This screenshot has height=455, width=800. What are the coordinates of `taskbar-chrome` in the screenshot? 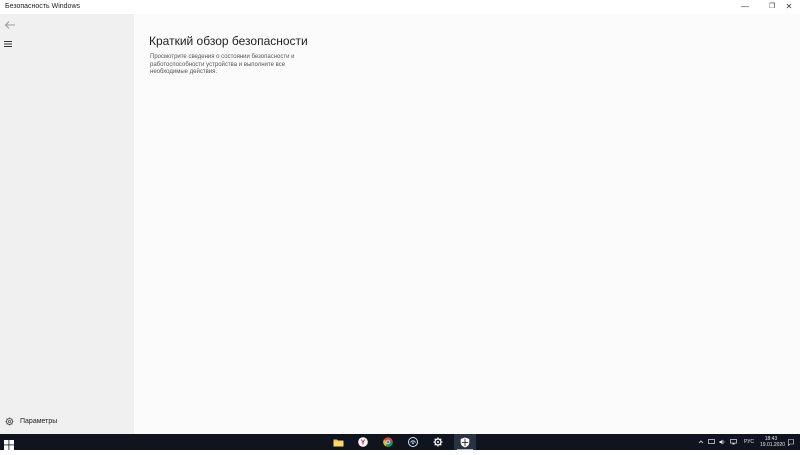 It's located at (388, 442).